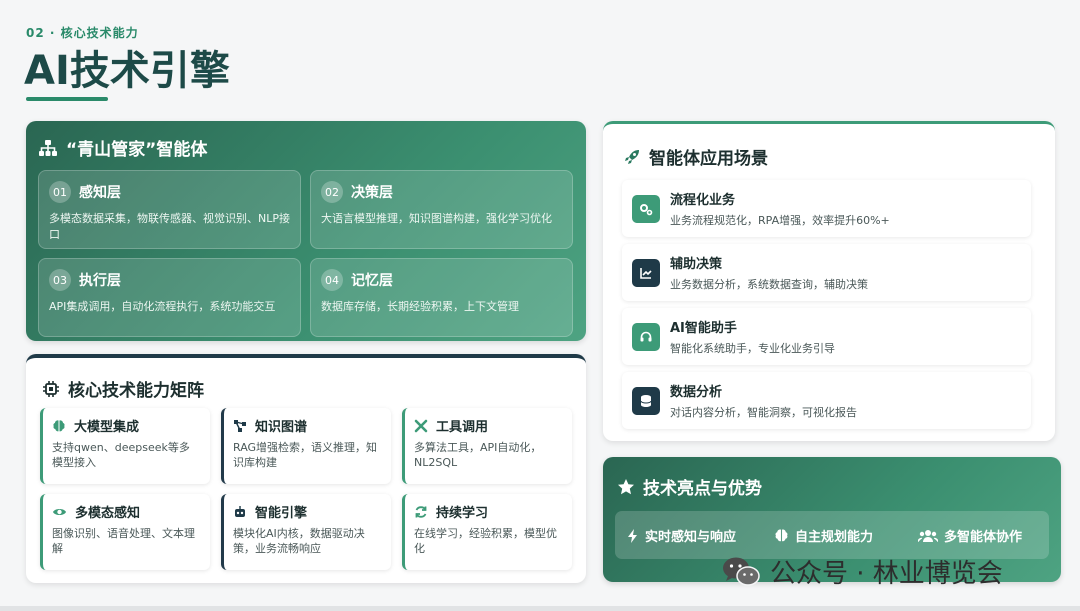 The image size is (1080, 611). Describe the element at coordinates (127, 71) in the screenshot. I see `page-title: AI技术引擎` at that location.